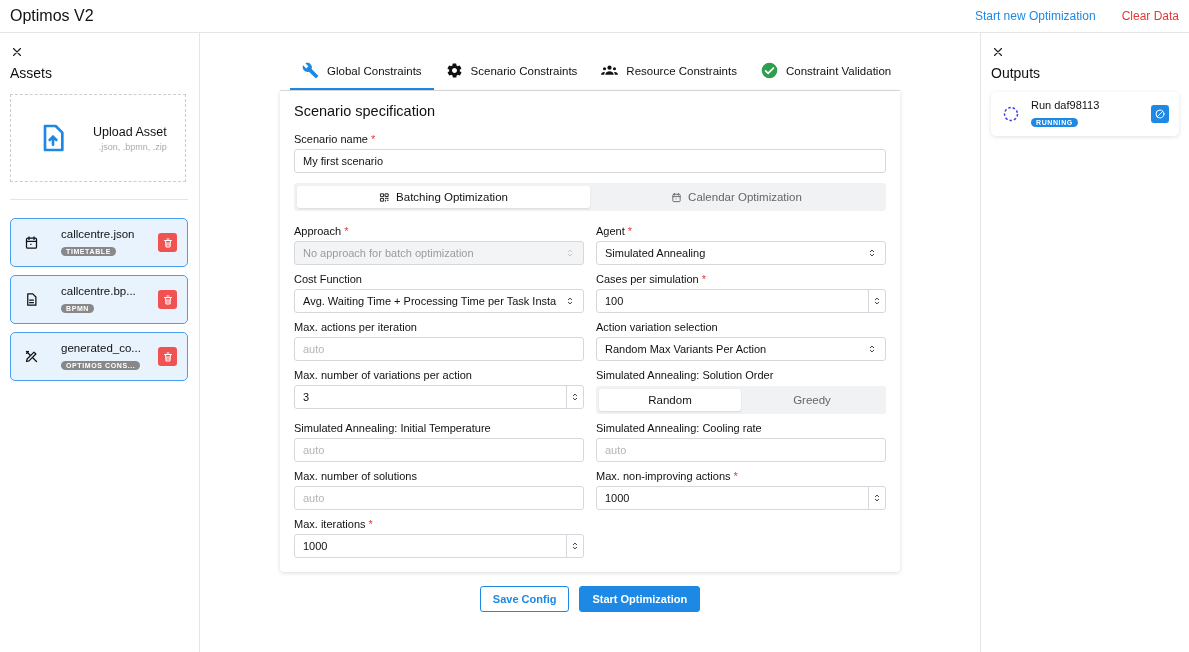 This screenshot has height=652, width=1189. Describe the element at coordinates (685, 375) in the screenshot. I see `field-label: Simulated Annealing: Solution Order` at that location.